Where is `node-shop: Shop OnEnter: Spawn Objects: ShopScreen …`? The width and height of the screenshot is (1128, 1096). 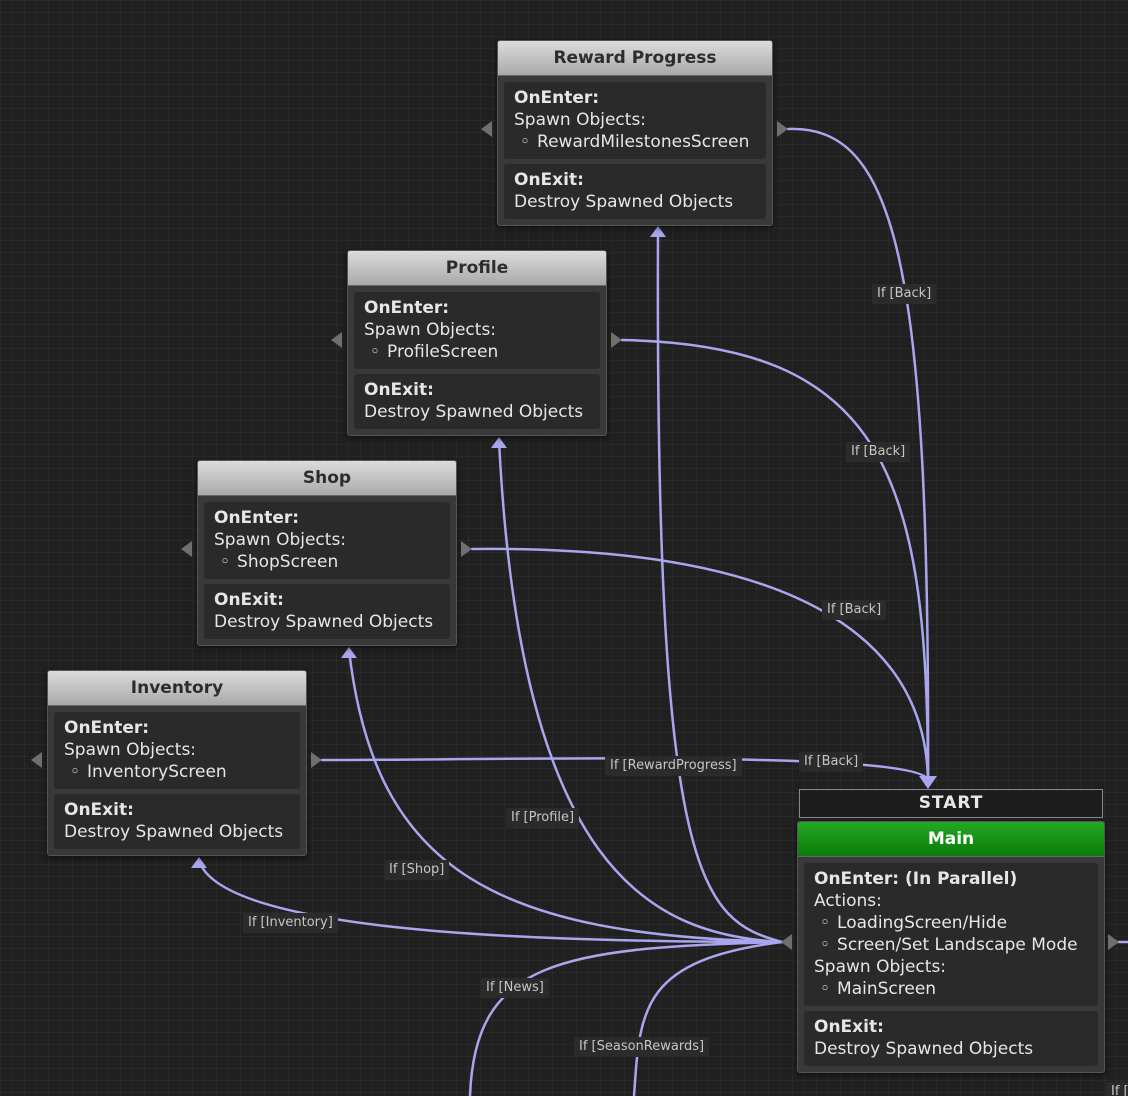
node-shop: Shop OnEnter: Spawn Objects: ShopScreen … is located at coordinates (327, 553).